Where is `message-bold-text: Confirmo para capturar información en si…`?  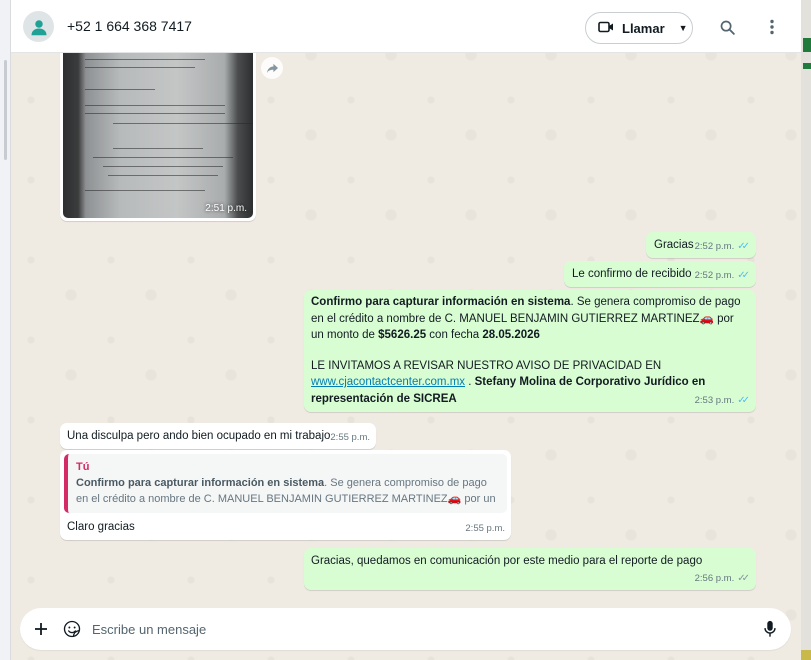 message-bold-text: Confirmo para capturar información en si… is located at coordinates (441, 302).